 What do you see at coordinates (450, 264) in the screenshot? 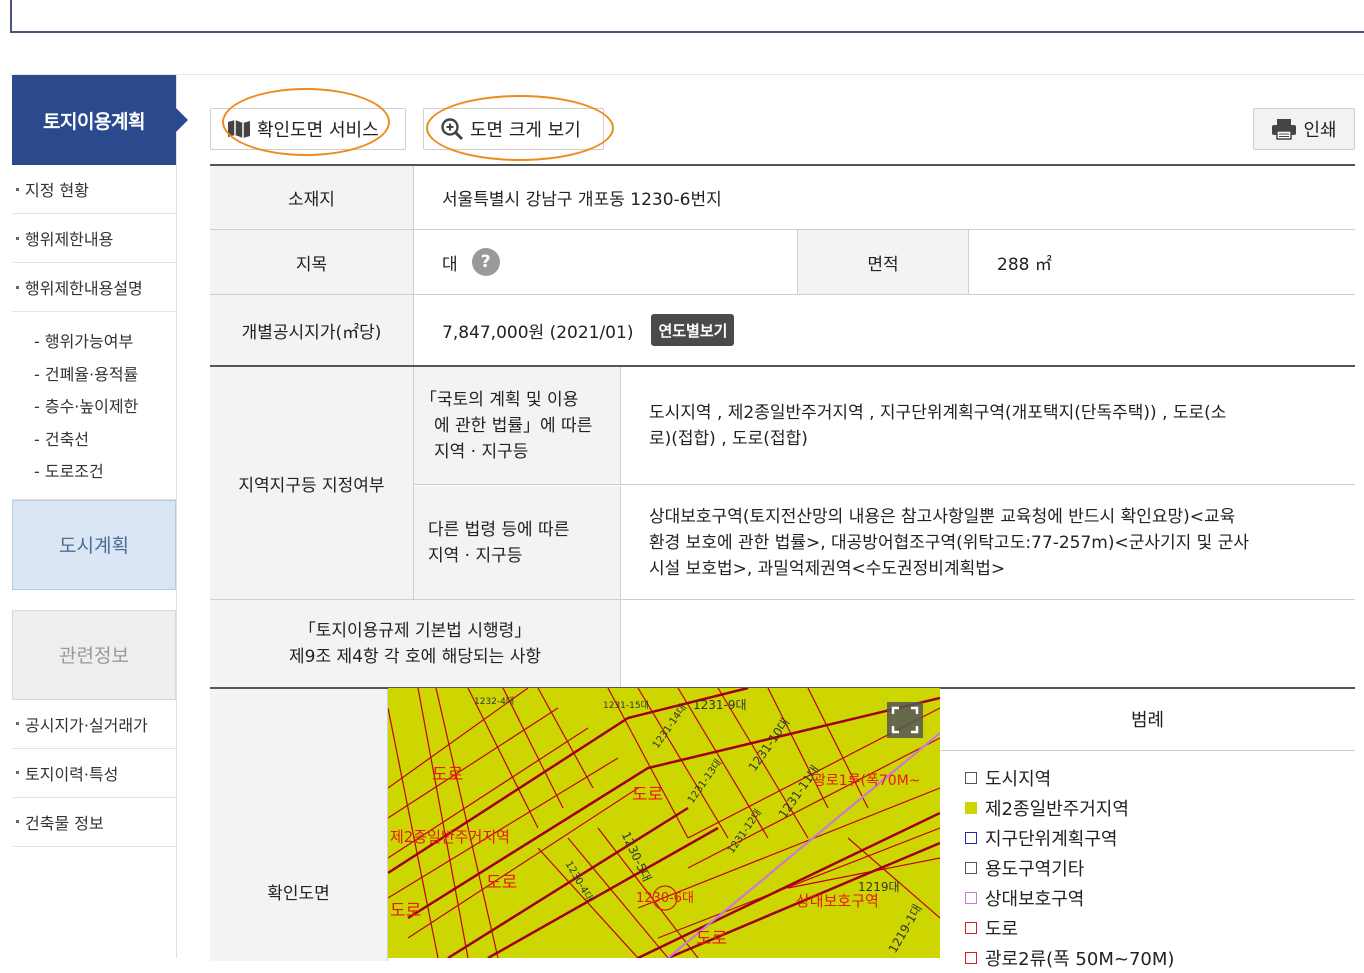
I see `land-category-value: 대` at bounding box center [450, 264].